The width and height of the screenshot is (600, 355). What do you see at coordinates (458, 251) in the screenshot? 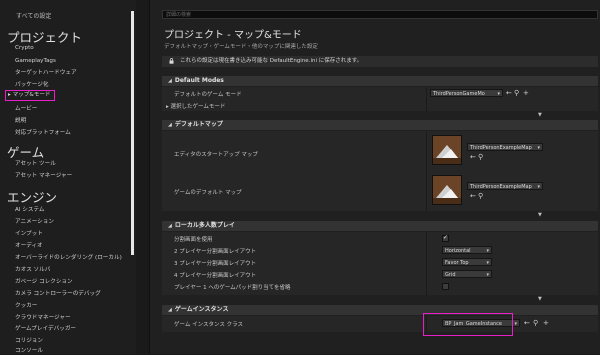
I see `two-player-layout-value: Horizontal` at bounding box center [458, 251].